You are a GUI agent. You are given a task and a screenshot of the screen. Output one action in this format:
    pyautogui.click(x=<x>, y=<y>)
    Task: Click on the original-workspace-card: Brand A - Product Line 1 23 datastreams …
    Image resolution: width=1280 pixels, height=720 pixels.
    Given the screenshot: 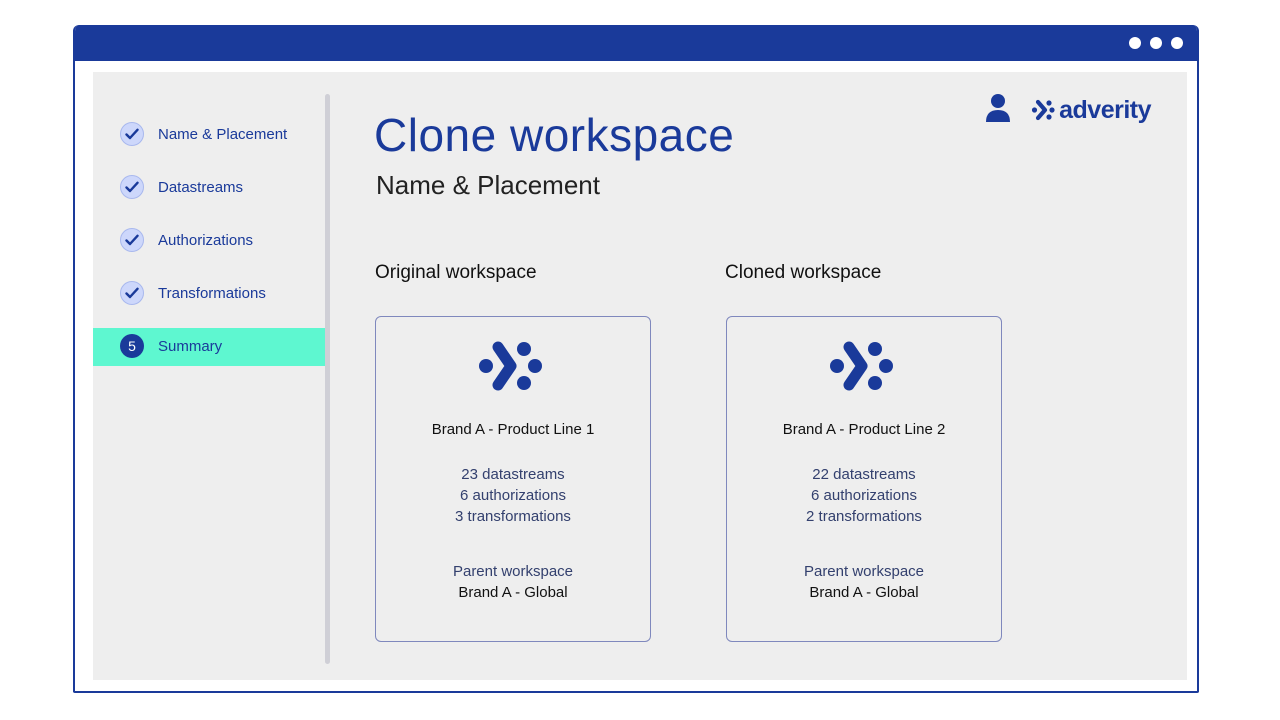 What is the action you would take?
    pyautogui.click(x=513, y=479)
    